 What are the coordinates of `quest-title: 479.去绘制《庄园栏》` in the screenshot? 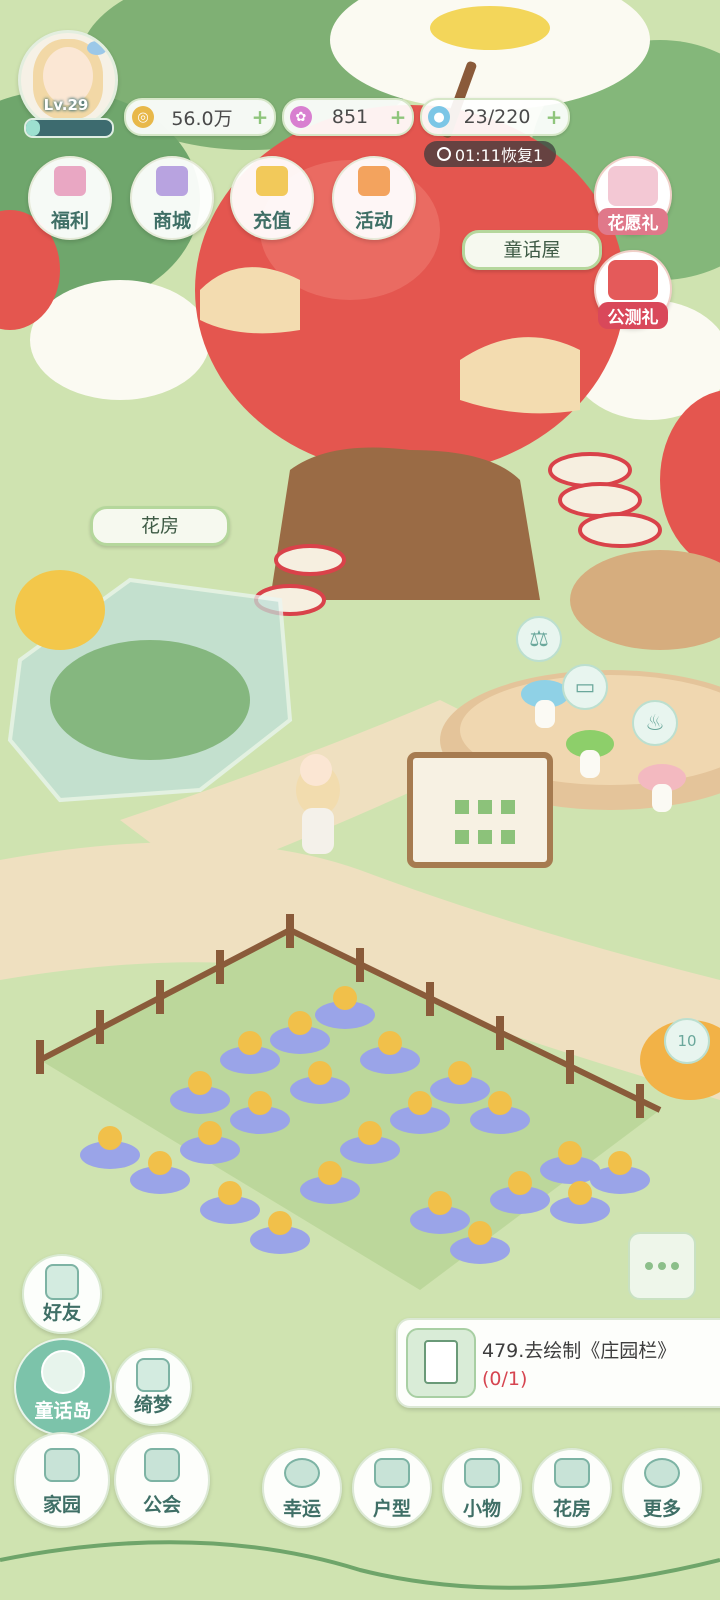 It's located at (579, 1351).